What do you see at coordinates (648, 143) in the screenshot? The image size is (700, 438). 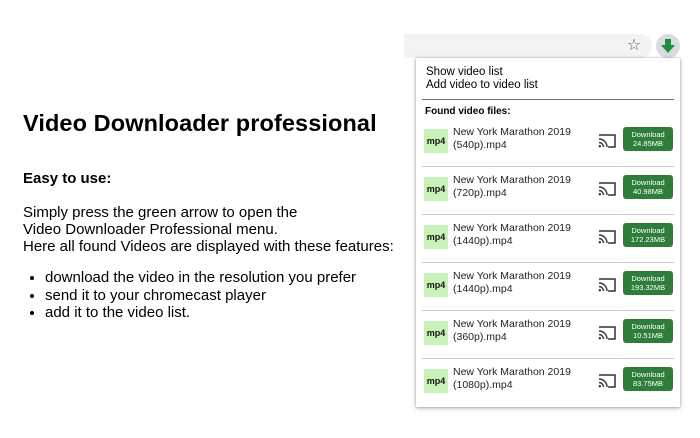 I see `download-size: 24.85MB` at bounding box center [648, 143].